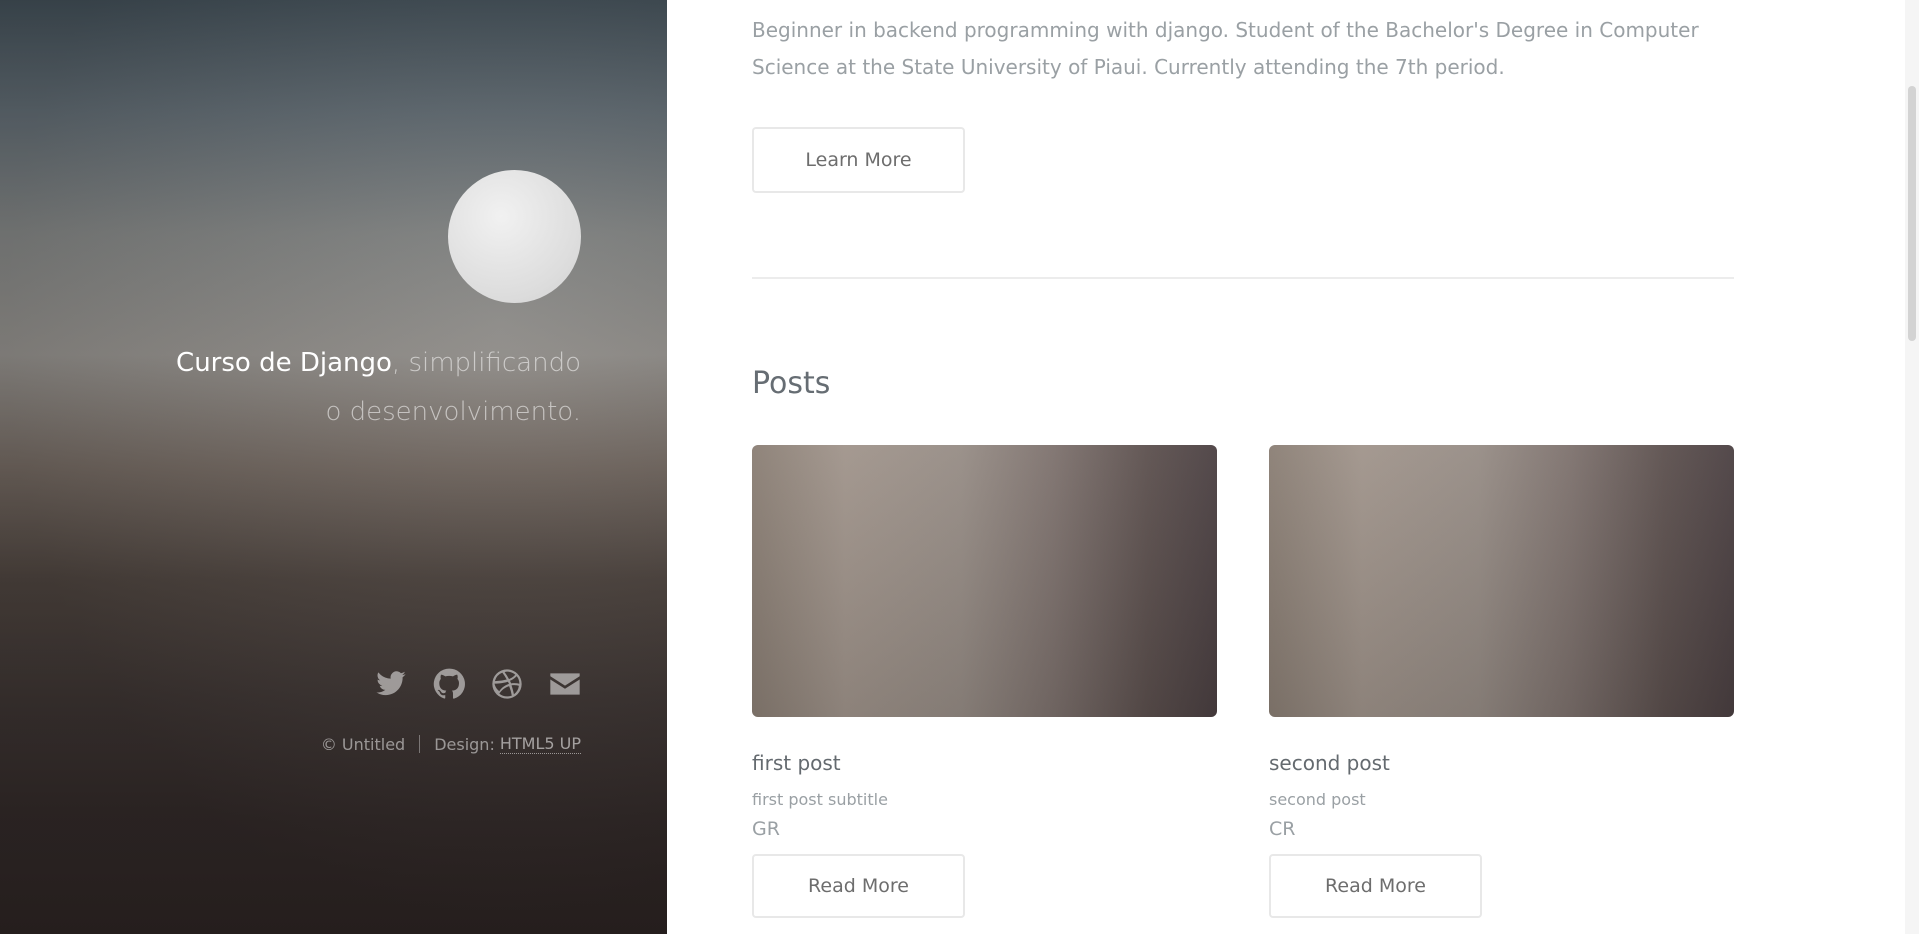 The height and width of the screenshot is (934, 1919). I want to click on post-title: second post, so click(1501, 763).